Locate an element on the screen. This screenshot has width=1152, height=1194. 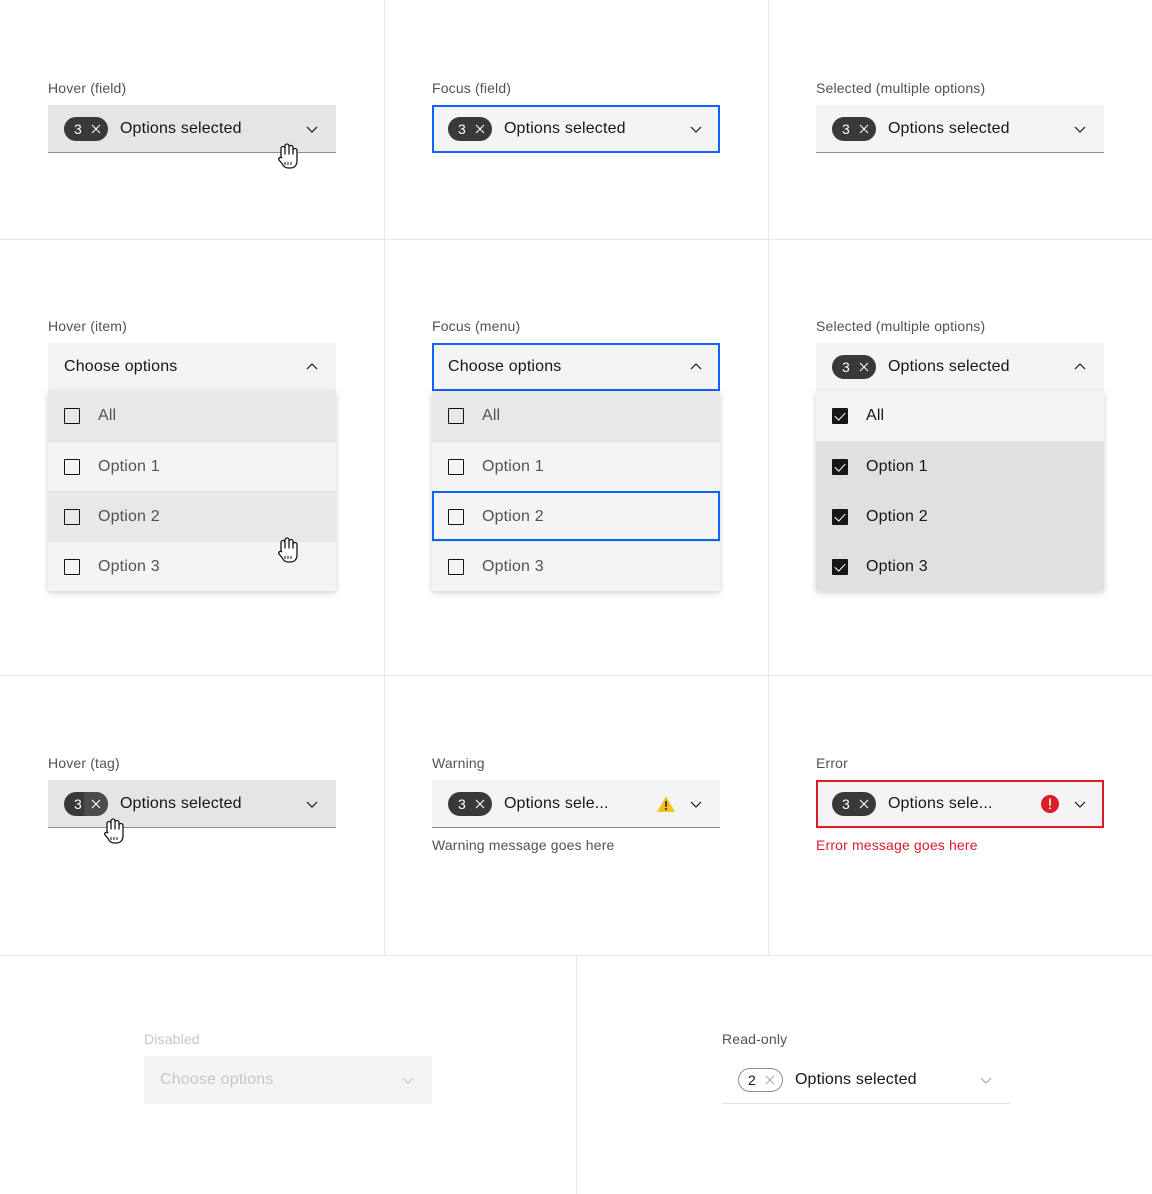
menu-item-label: All is located at coordinates (491, 415).